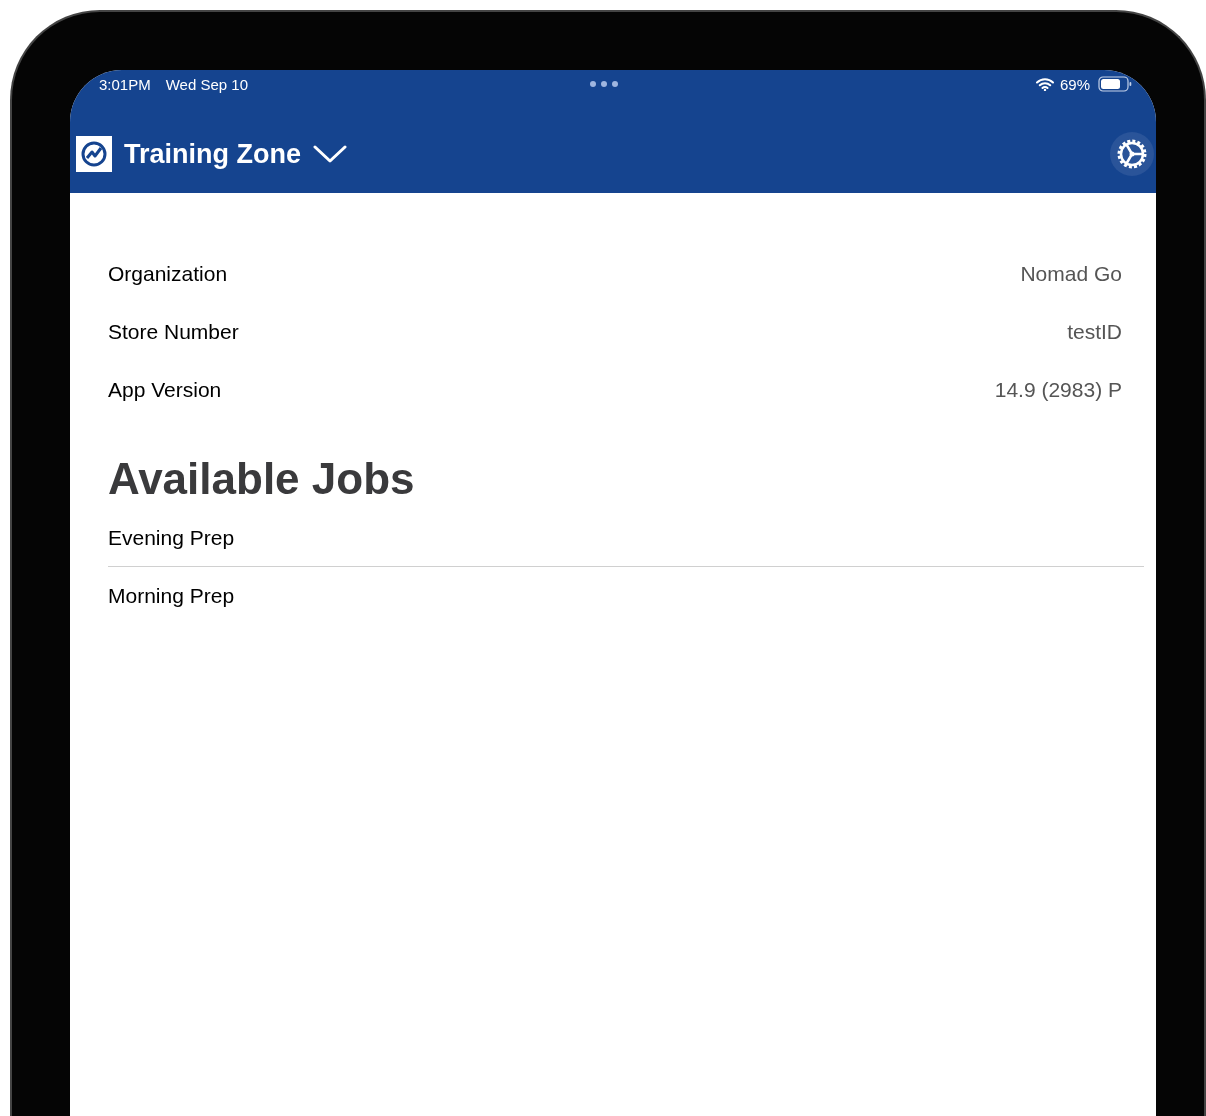 Image resolution: width=1206 pixels, height=1116 pixels. I want to click on status-time: 3:01PM, so click(125, 84).